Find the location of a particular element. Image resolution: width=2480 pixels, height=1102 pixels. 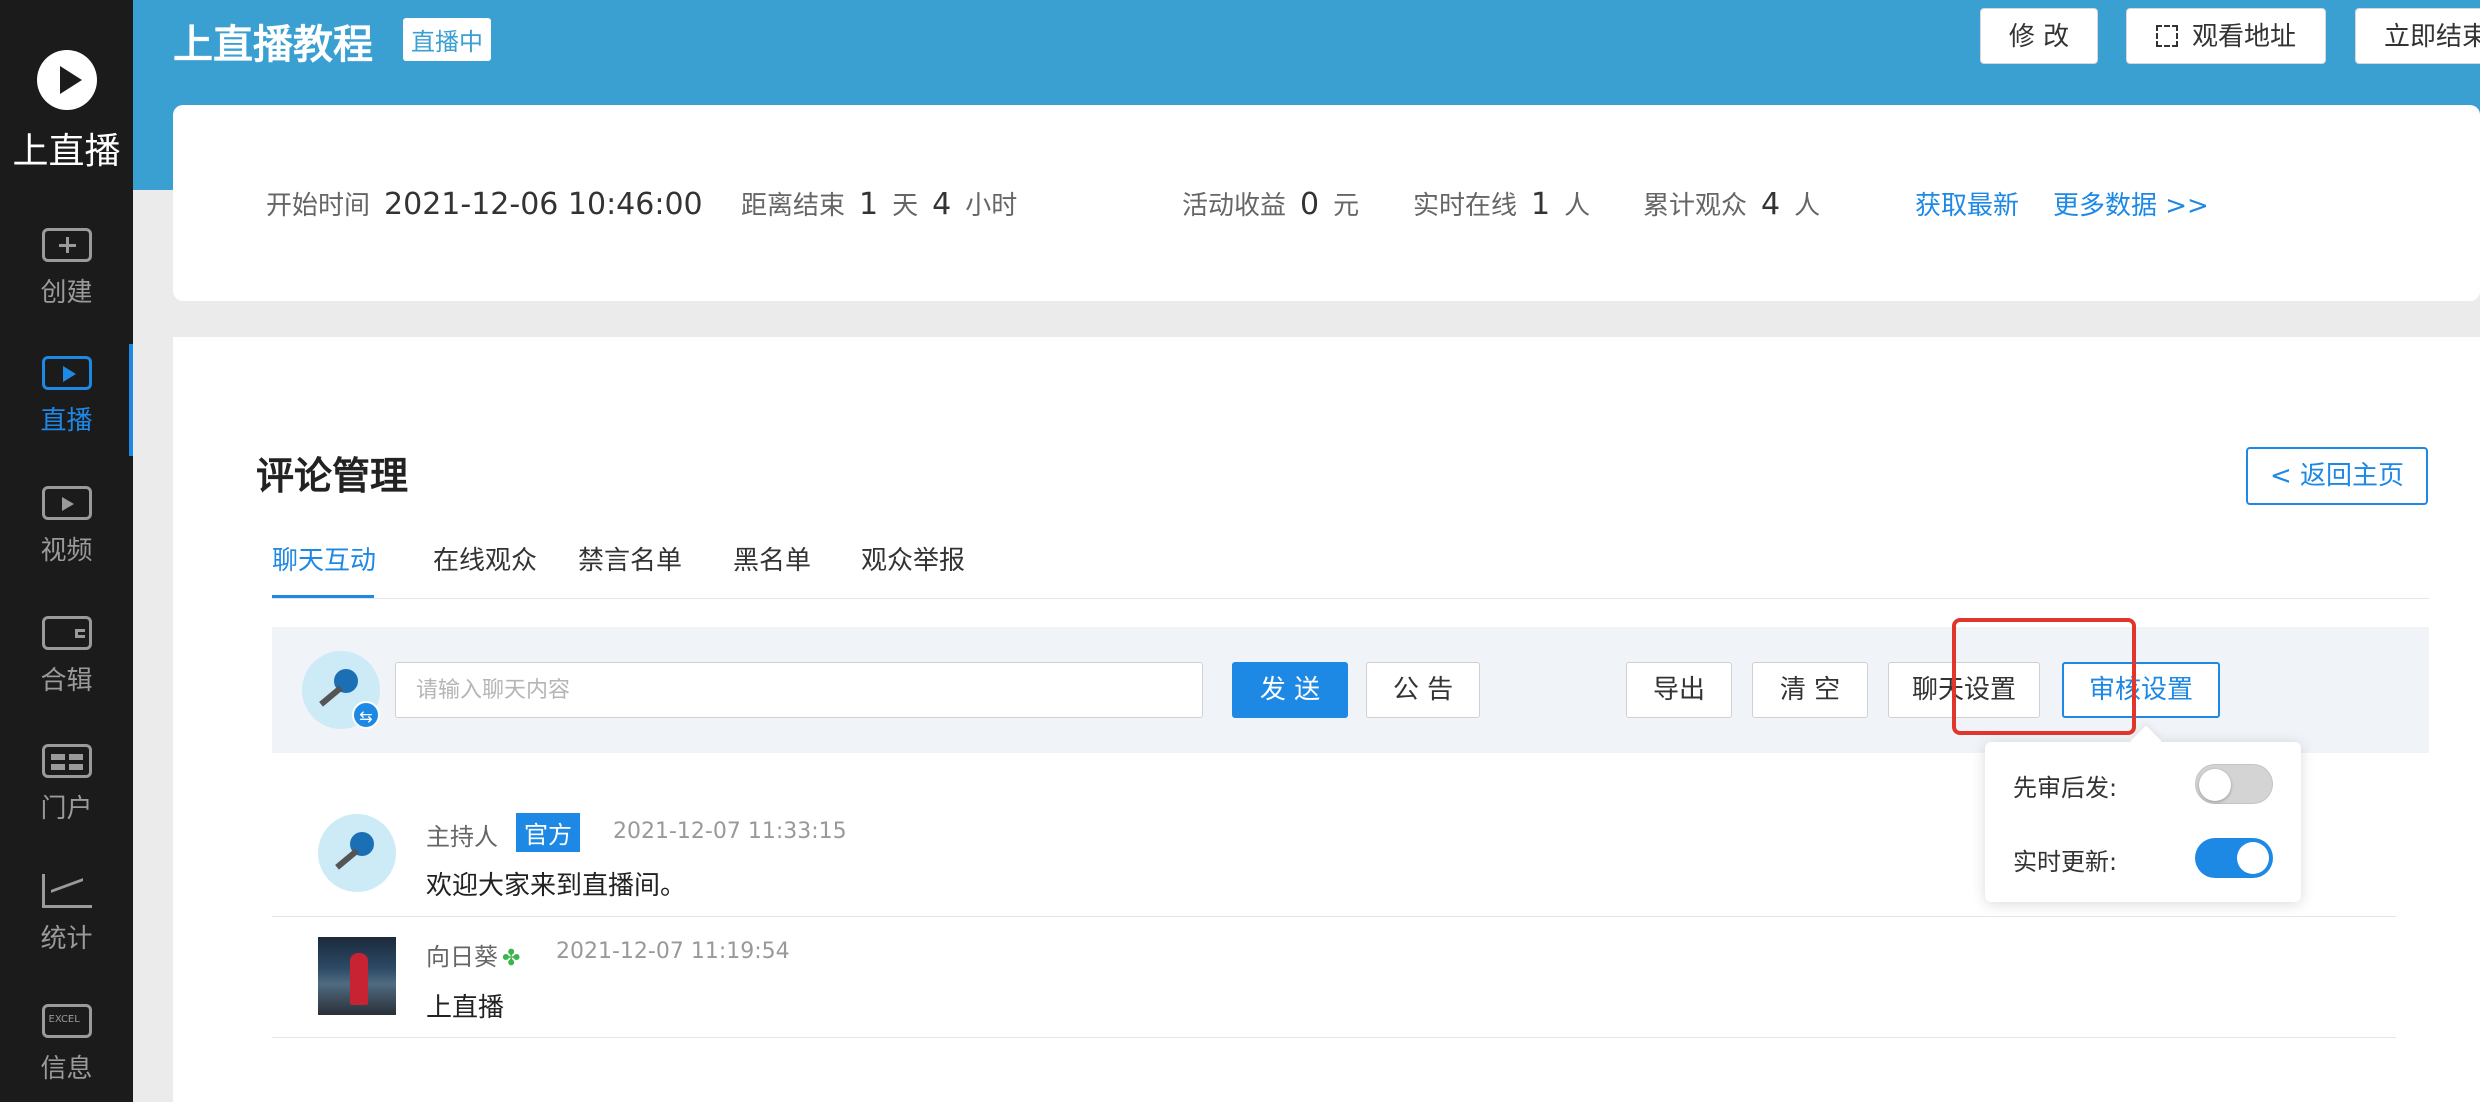

sidebar-item-info: 信息 is located at coordinates (66, 1044).